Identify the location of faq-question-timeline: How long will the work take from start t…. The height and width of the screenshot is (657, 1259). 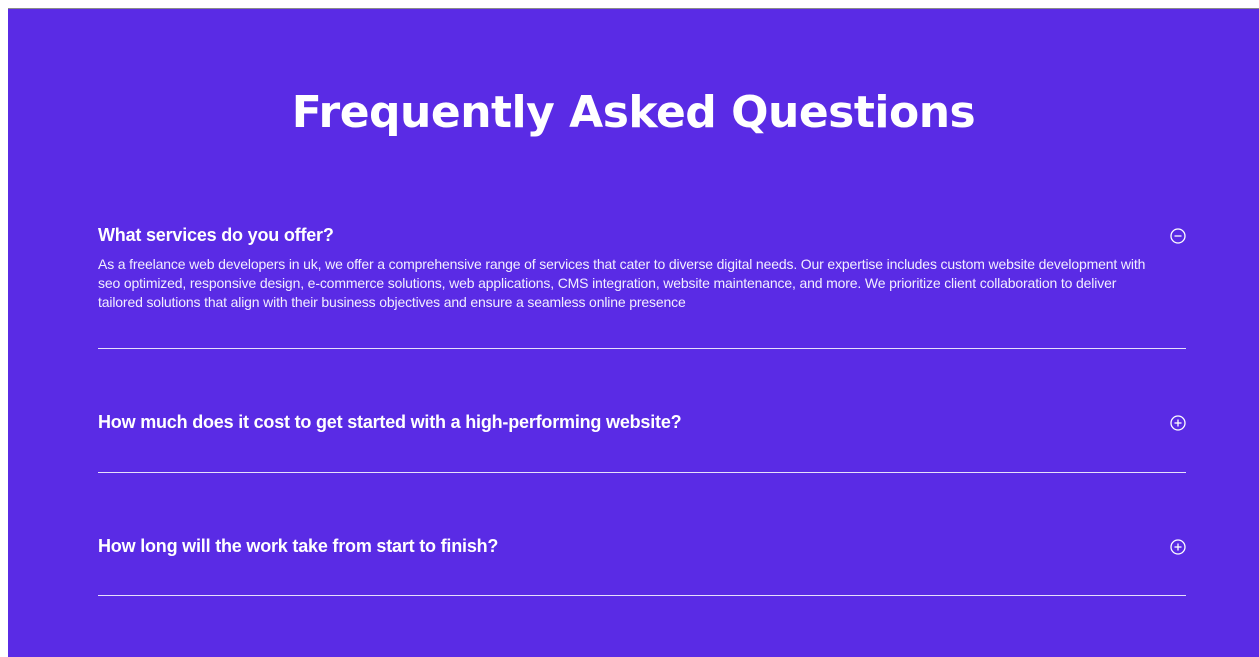
(298, 546).